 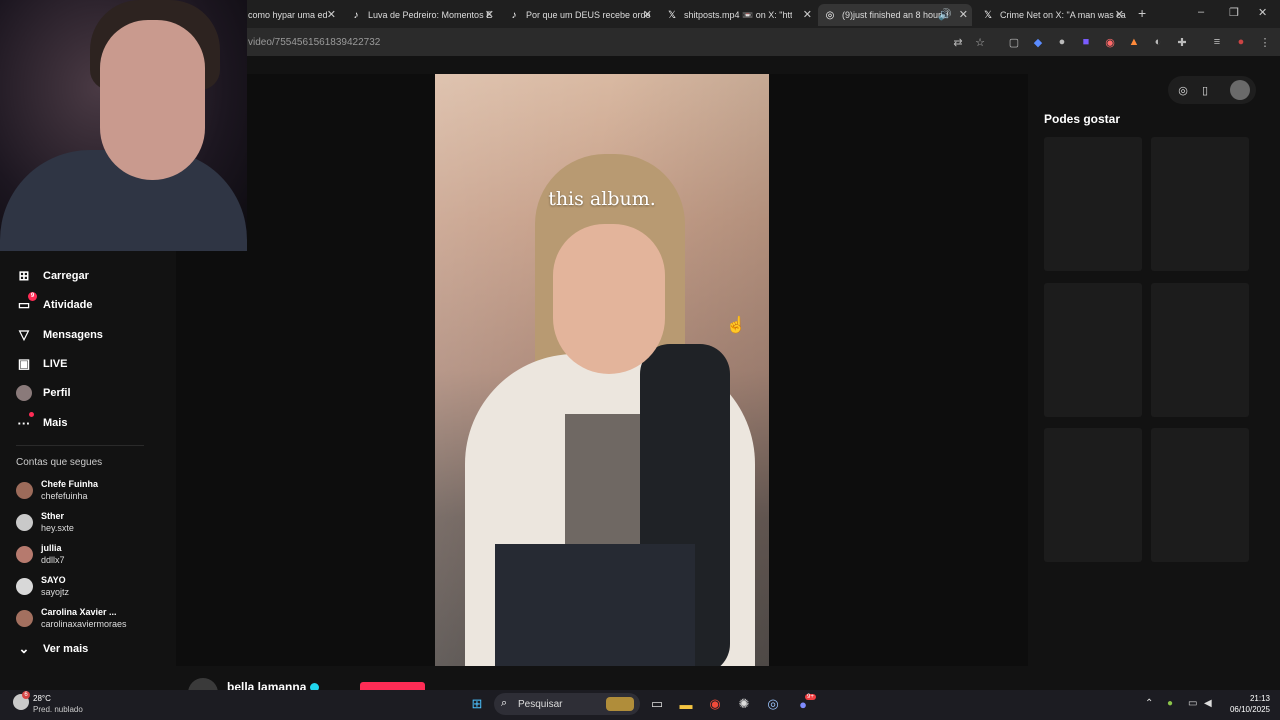 I want to click on tab-title: shitposts.mp4 📼 on X: "htt, so click(x=738, y=14).